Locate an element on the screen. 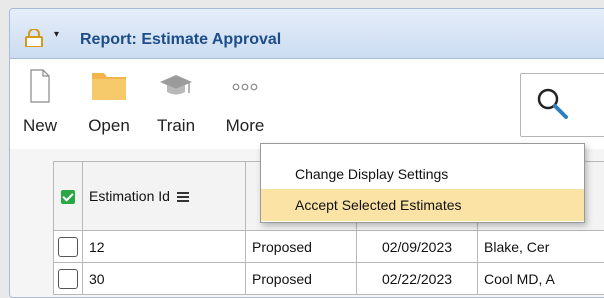 This screenshot has width=604, height=298. search-icon is located at coordinates (552, 105).